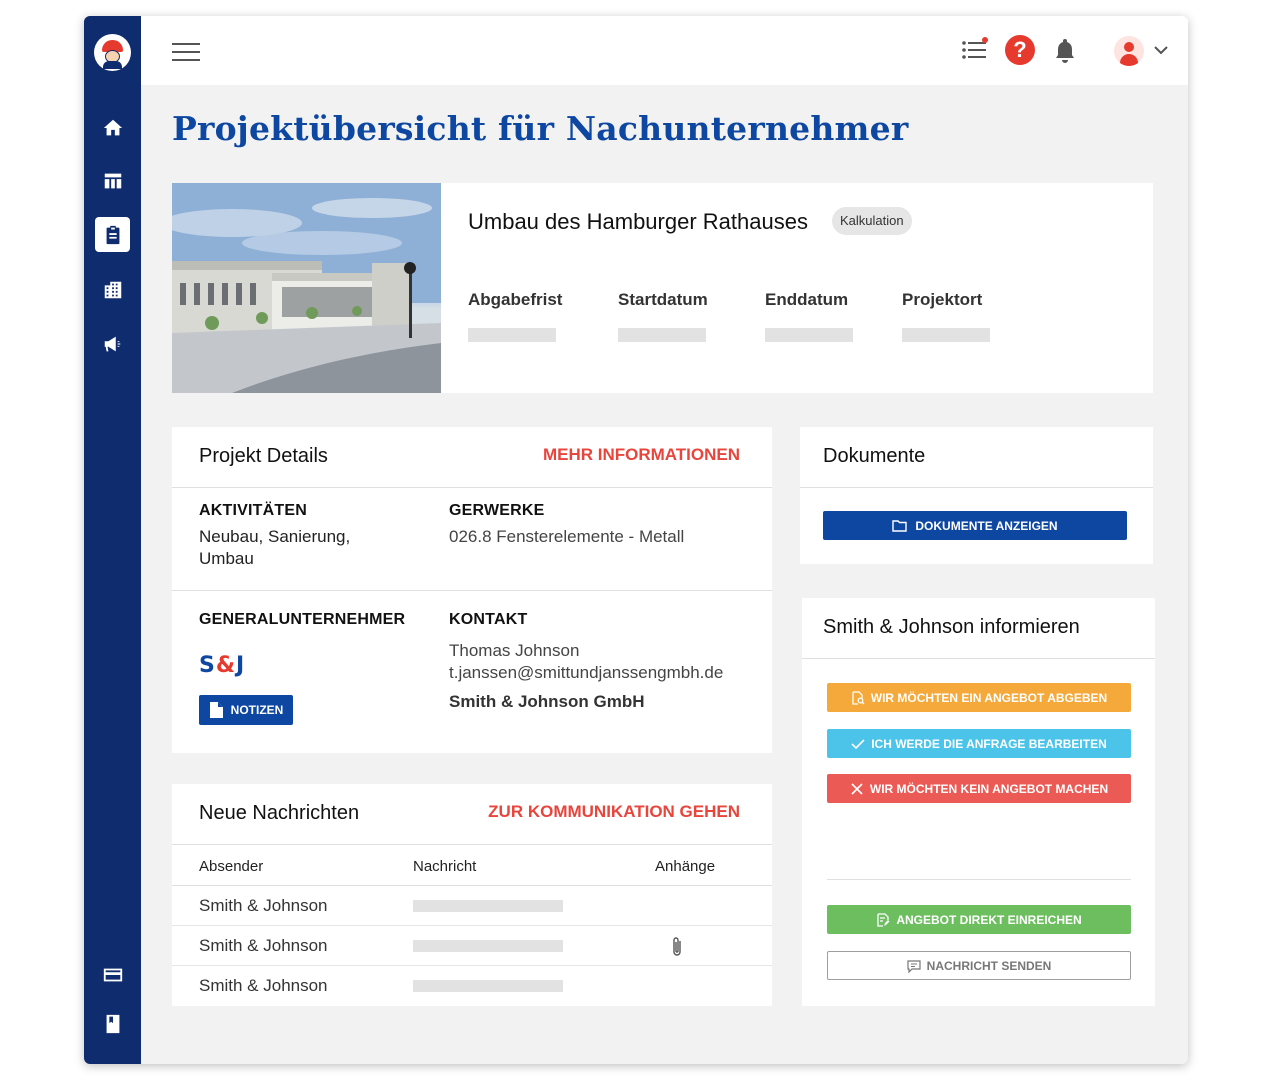 The image size is (1280, 1080). Describe the element at coordinates (858, 697) in the screenshot. I see `document-search-icon` at that location.